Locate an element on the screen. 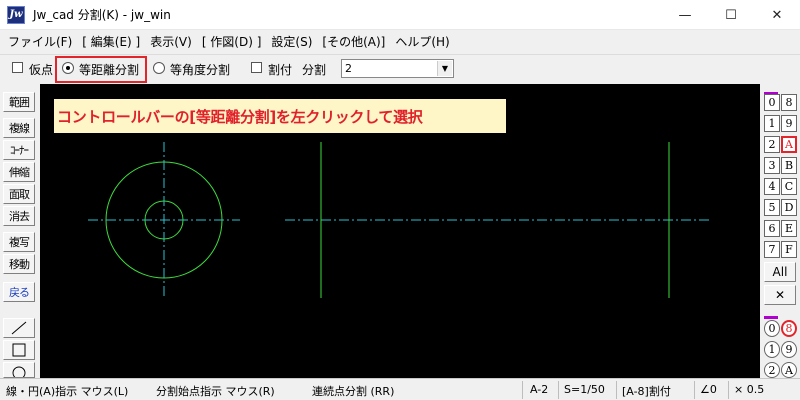 This screenshot has width=800, height=400. status-middle-hint: 分割始点指示 マウス(R) is located at coordinates (215, 391).